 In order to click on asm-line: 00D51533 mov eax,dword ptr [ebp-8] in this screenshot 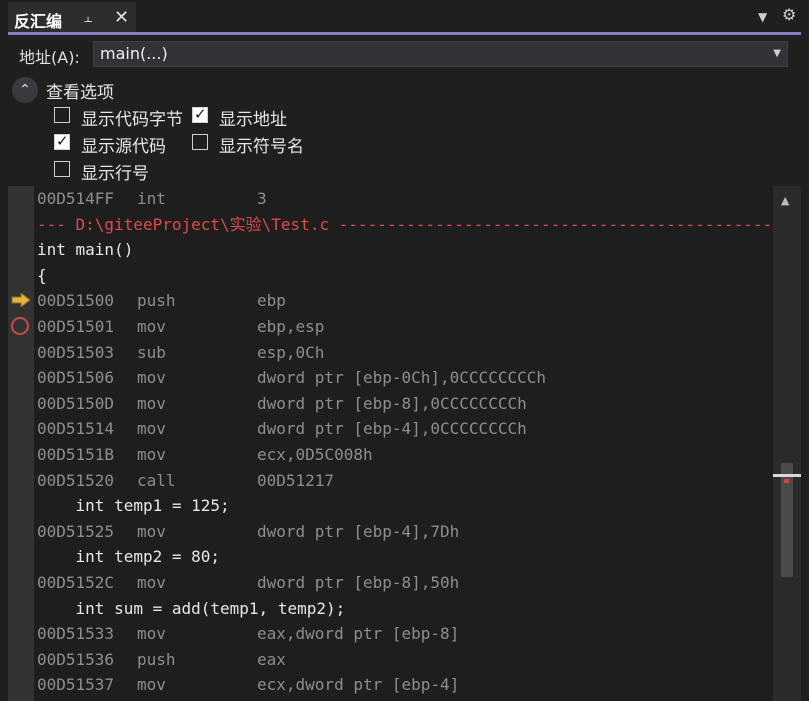, I will do `click(248, 634)`.